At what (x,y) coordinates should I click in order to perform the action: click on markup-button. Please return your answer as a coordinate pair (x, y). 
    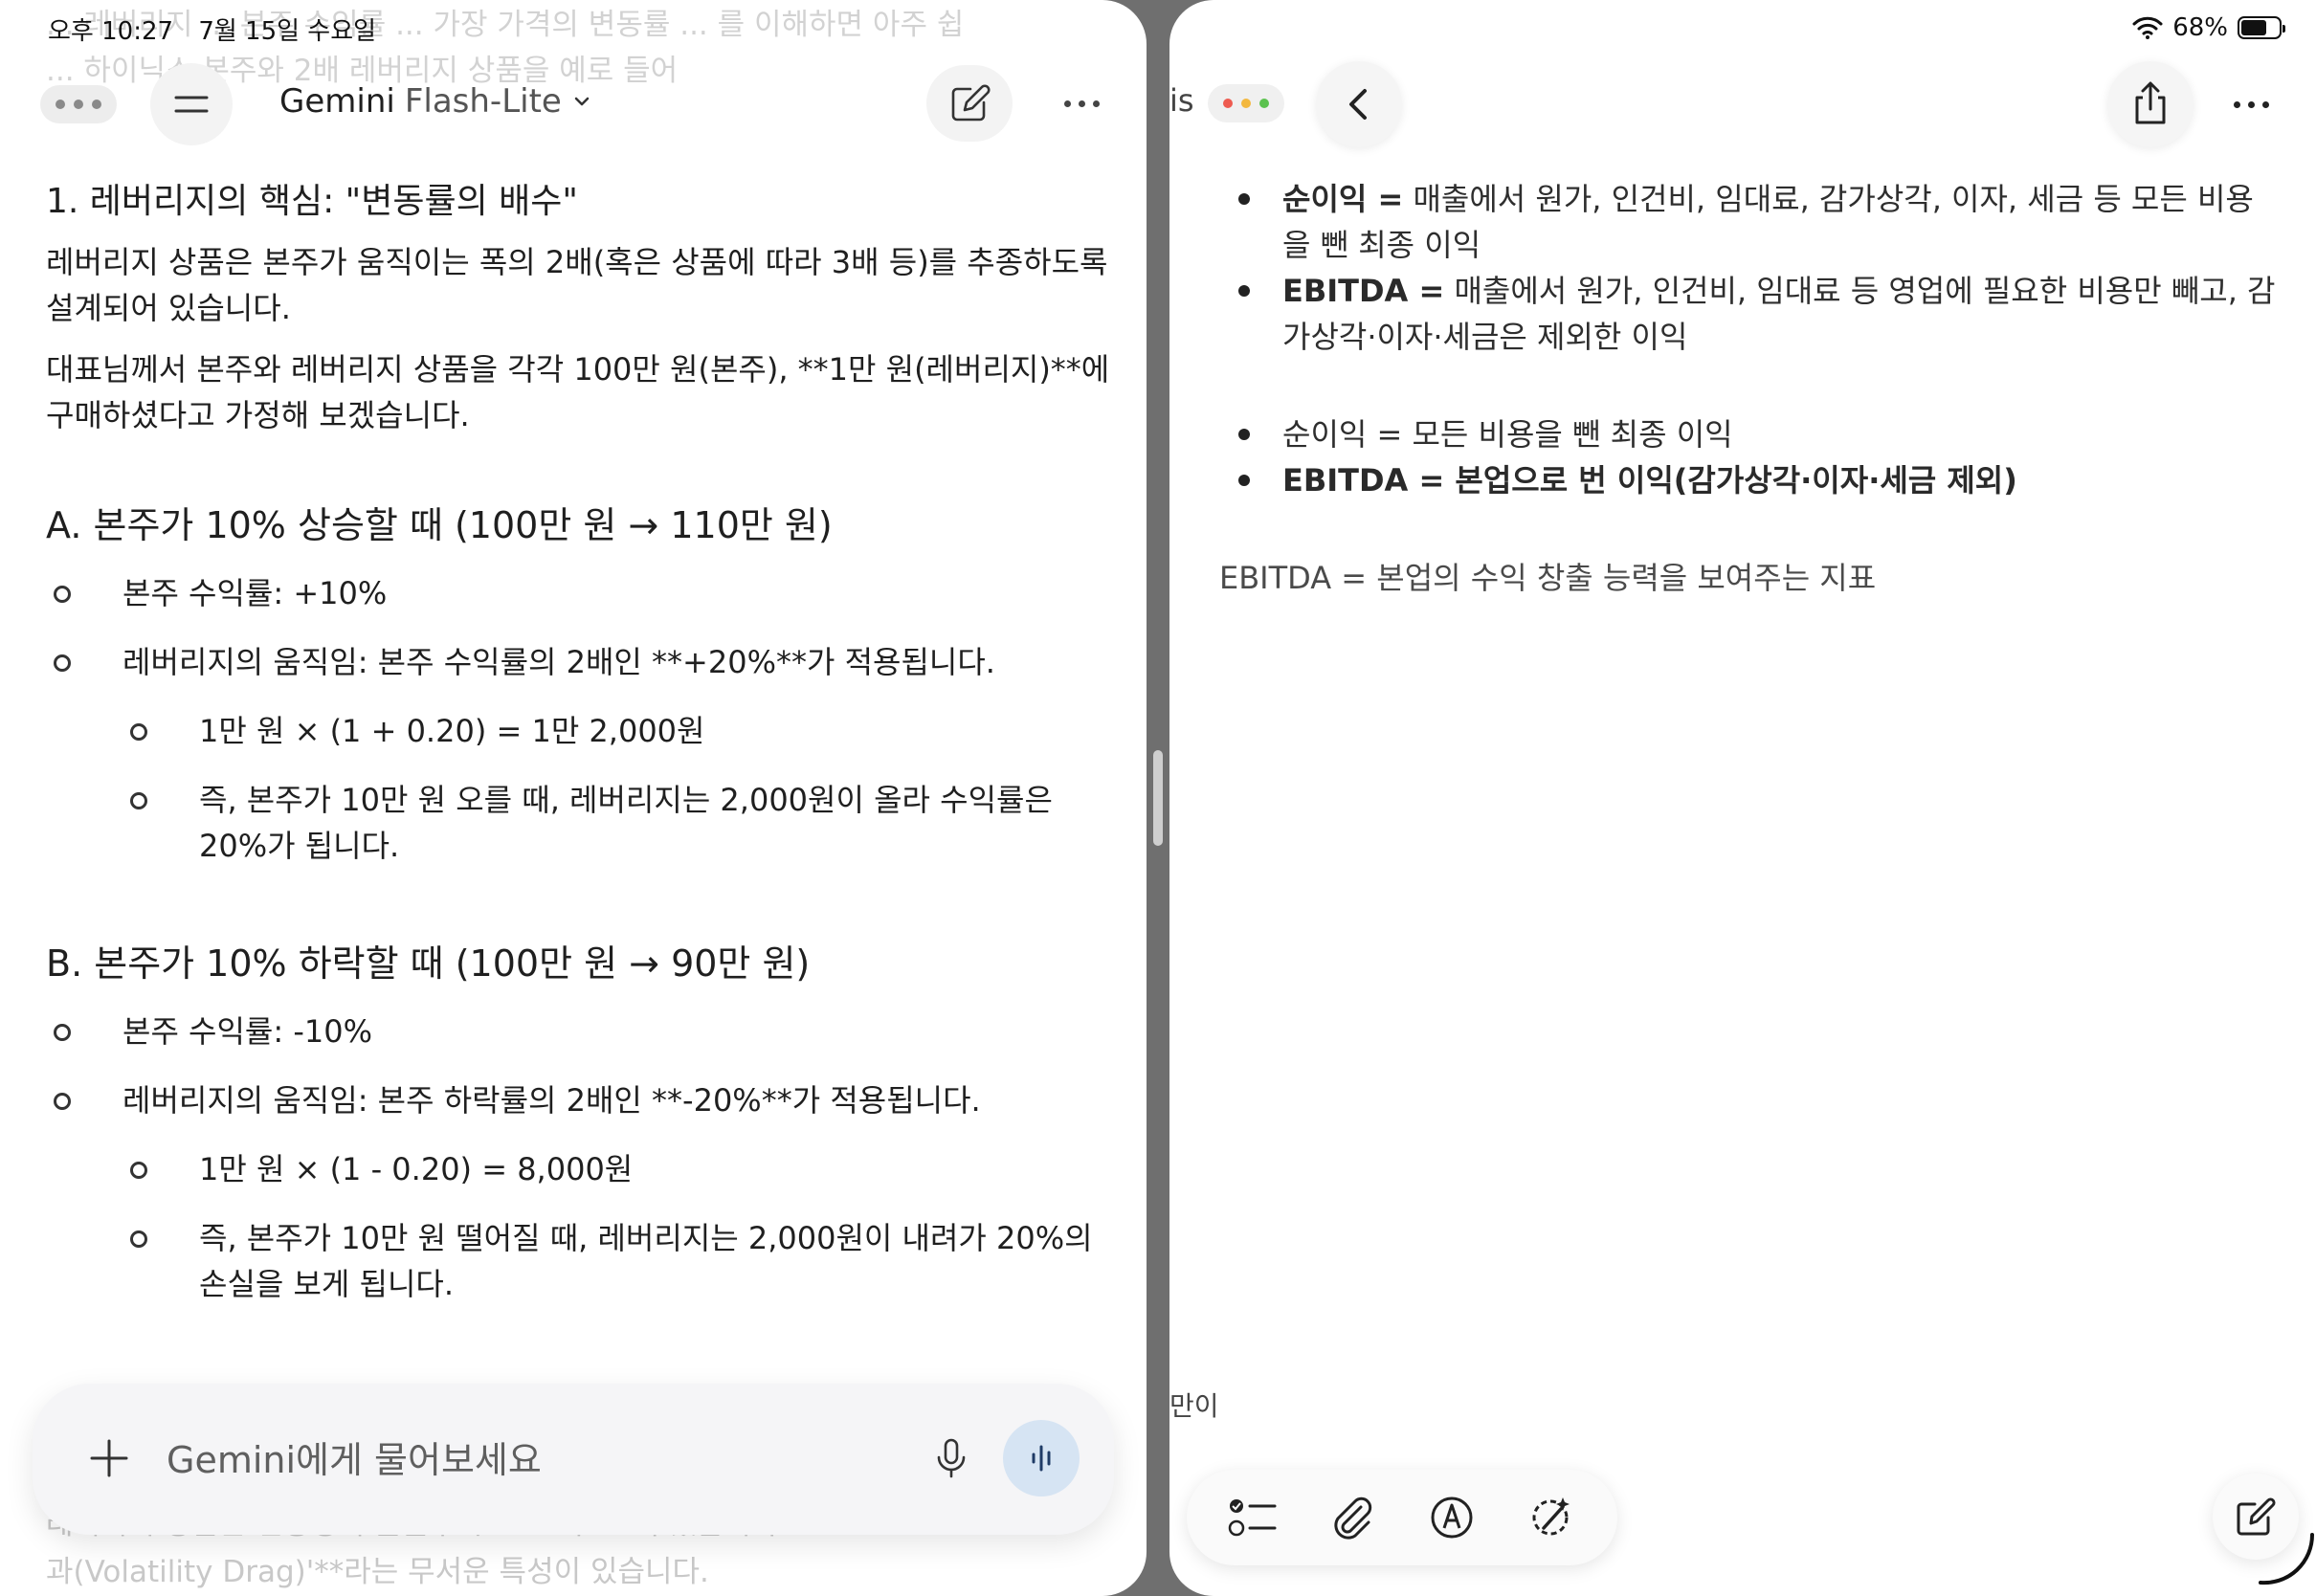
    Looking at the image, I should click on (1452, 1518).